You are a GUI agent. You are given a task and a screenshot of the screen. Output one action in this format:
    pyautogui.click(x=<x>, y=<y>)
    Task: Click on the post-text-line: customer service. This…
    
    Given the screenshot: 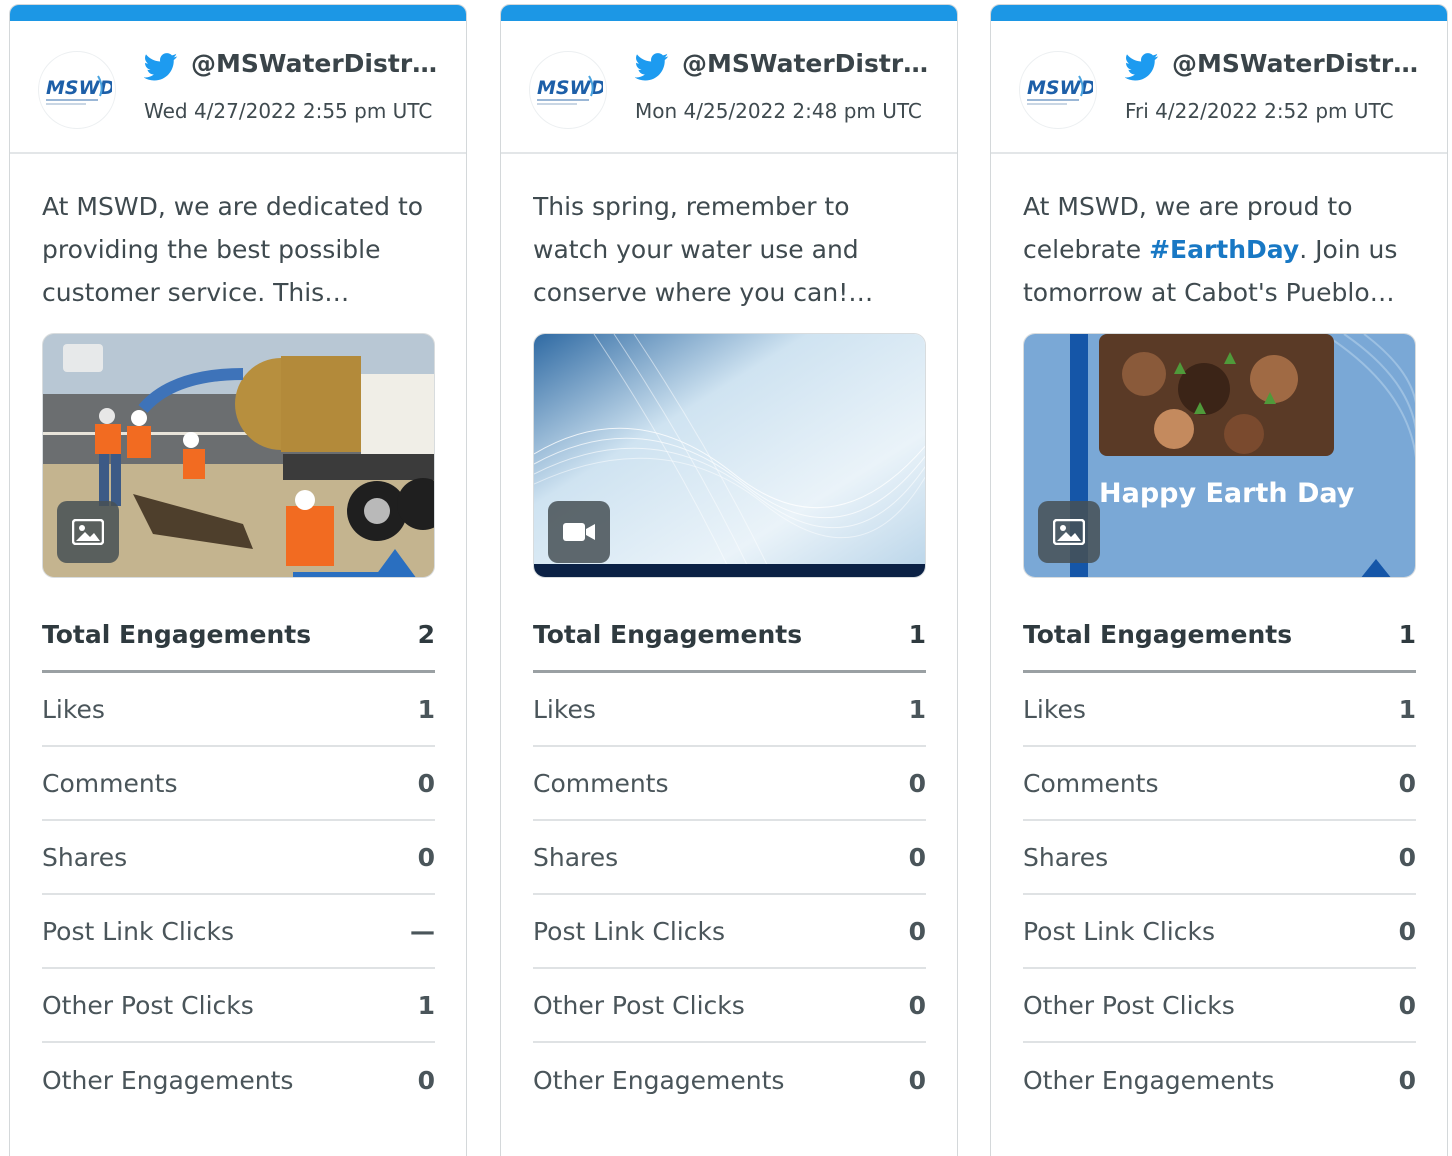 What is the action you would take?
    pyautogui.click(x=196, y=292)
    